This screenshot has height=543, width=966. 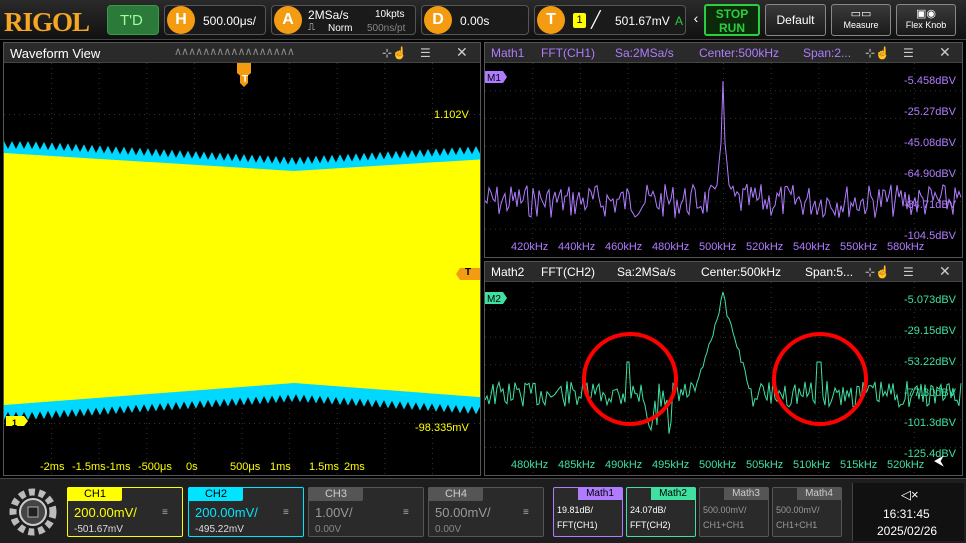 What do you see at coordinates (907, 531) in the screenshot?
I see `clock-date: 2025/02/26` at bounding box center [907, 531].